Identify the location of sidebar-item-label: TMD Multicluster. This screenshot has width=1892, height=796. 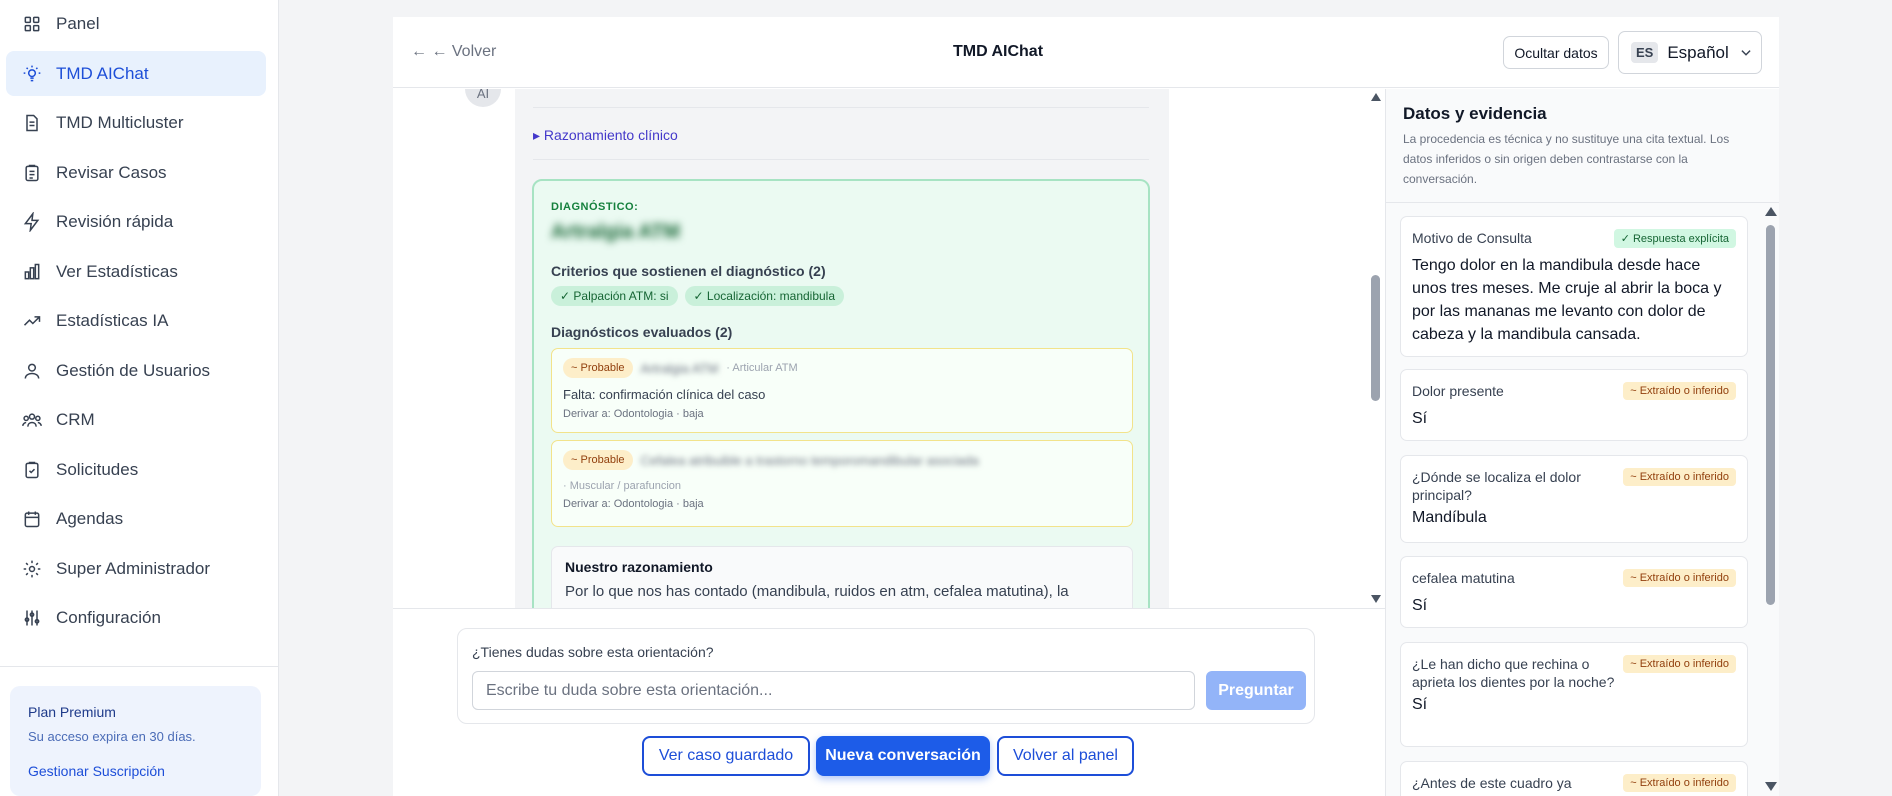
(120, 122).